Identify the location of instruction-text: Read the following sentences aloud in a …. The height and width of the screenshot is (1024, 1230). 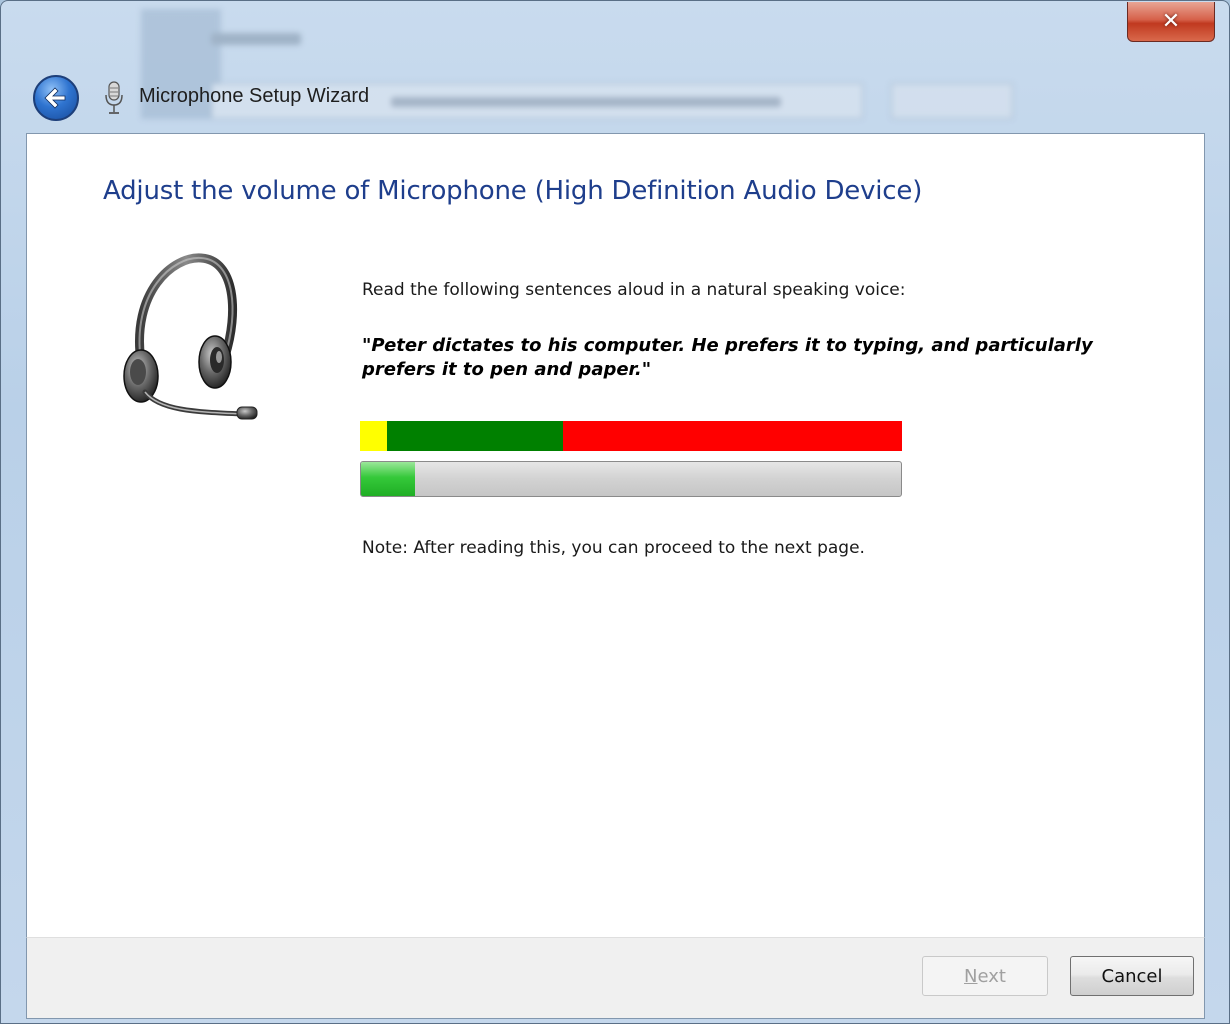
(634, 290).